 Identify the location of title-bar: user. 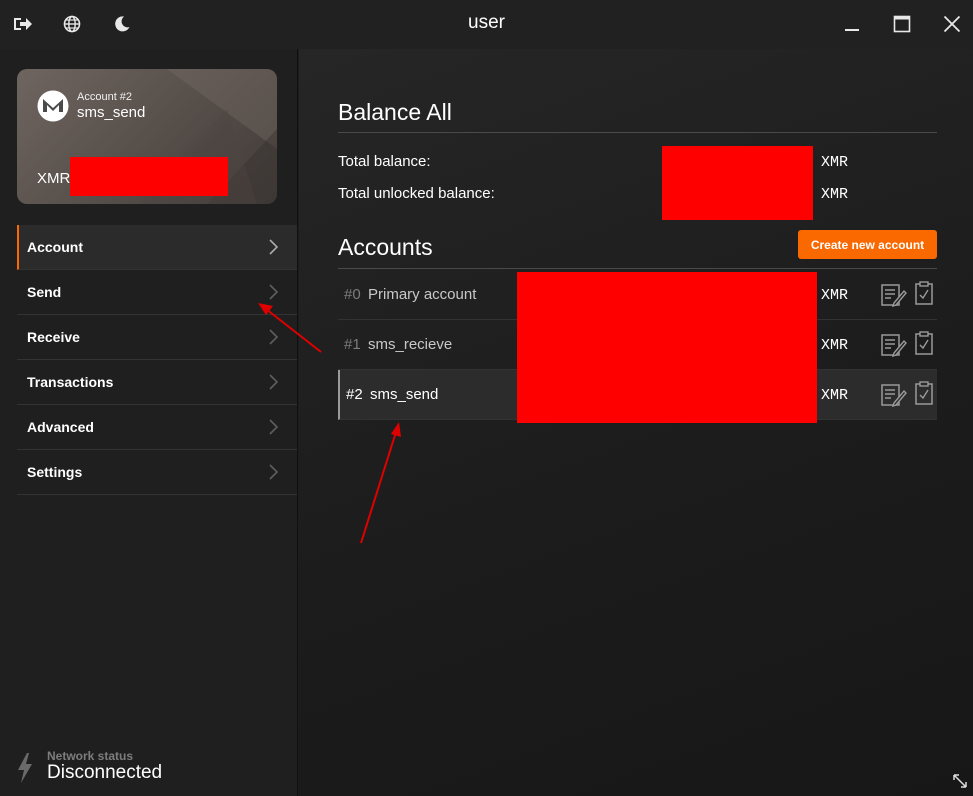
(486, 24).